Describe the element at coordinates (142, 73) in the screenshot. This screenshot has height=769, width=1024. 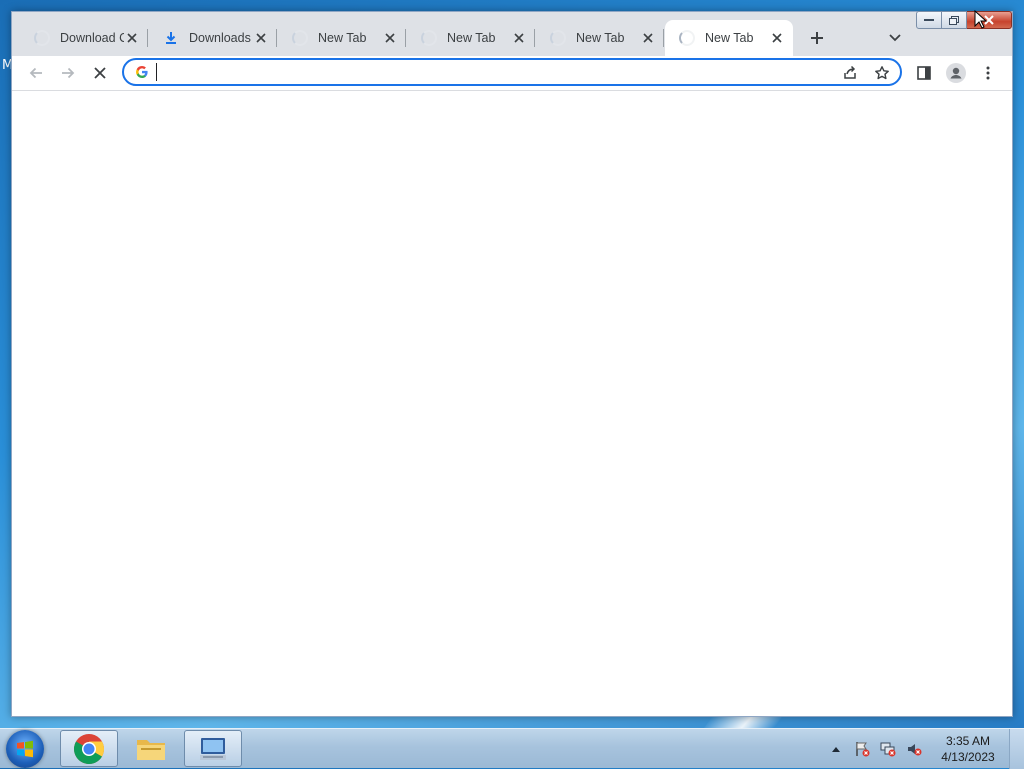
I see `google-icon` at that location.